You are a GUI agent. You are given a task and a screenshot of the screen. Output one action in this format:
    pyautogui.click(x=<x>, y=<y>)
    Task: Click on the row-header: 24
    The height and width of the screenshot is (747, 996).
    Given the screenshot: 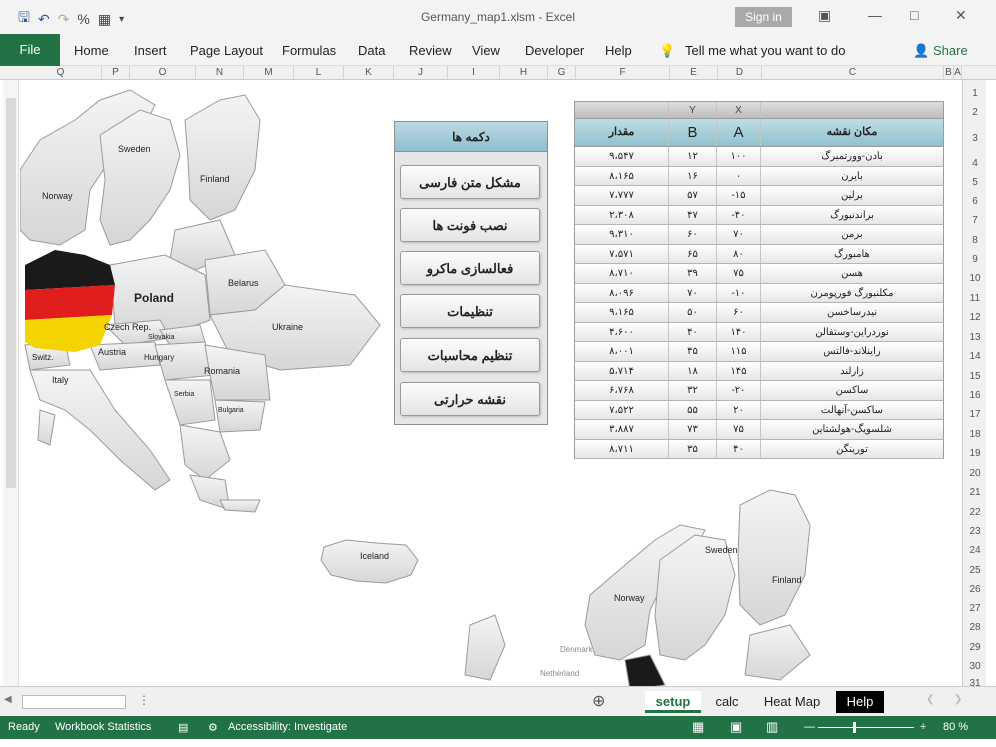 What is the action you would take?
    pyautogui.click(x=975, y=550)
    